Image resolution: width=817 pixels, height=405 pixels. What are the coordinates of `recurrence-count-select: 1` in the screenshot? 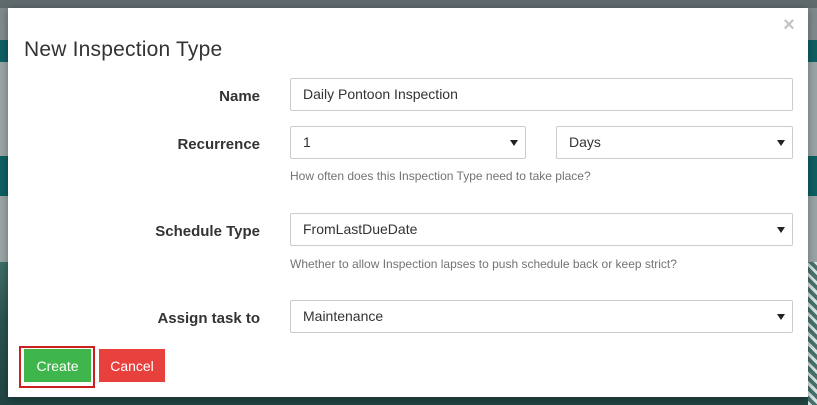 It's located at (408, 142).